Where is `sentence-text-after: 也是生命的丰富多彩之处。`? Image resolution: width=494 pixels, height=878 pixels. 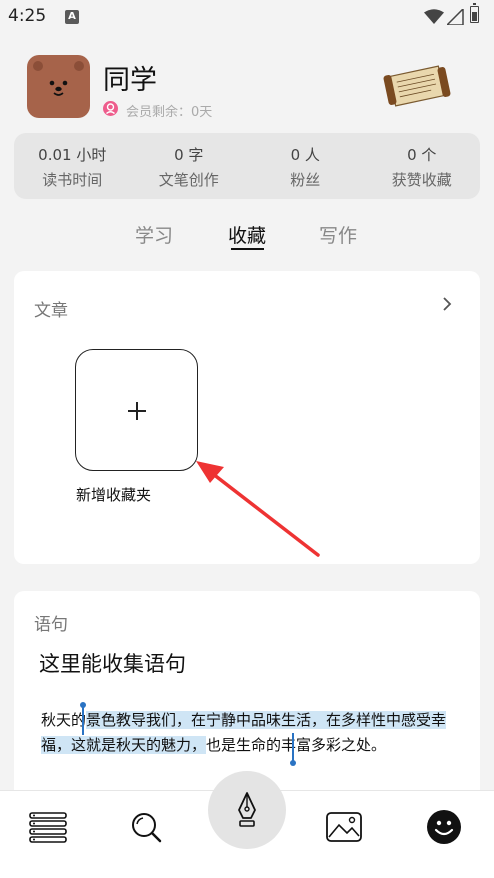
sentence-text-after: 也是生命的丰富多彩之处。 is located at coordinates (296, 745).